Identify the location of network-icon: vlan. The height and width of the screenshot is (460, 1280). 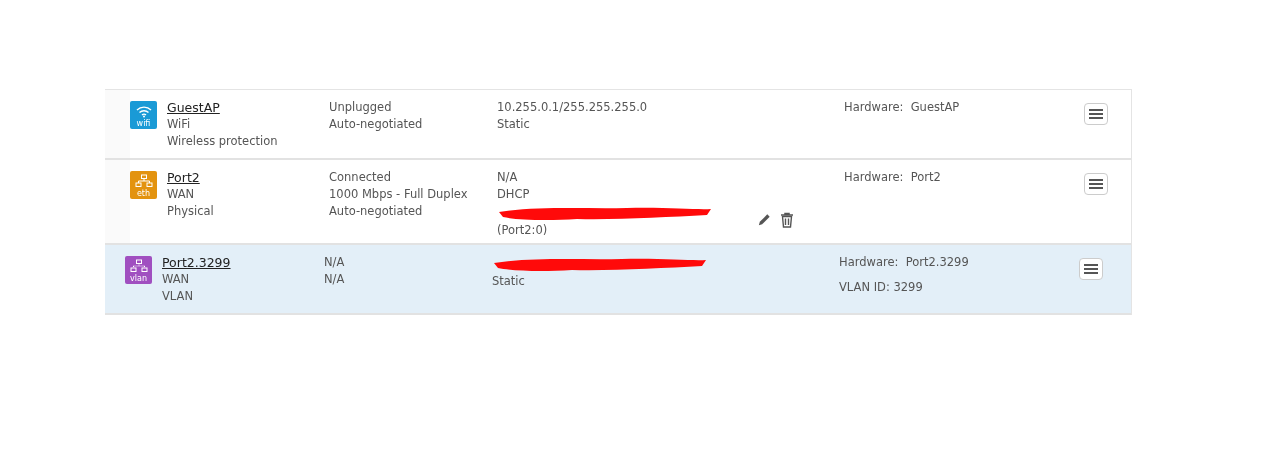
(138, 270).